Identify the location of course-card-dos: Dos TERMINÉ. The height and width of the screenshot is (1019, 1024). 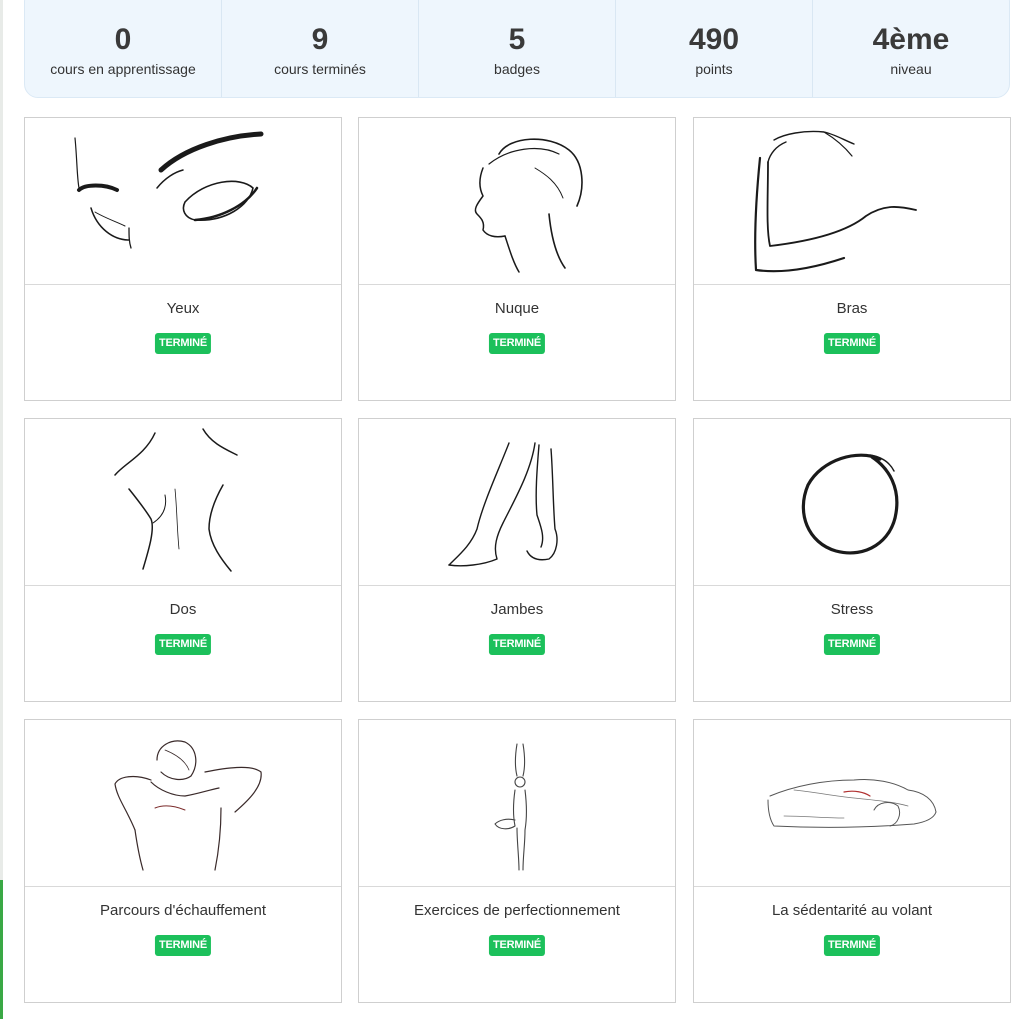
(183, 560).